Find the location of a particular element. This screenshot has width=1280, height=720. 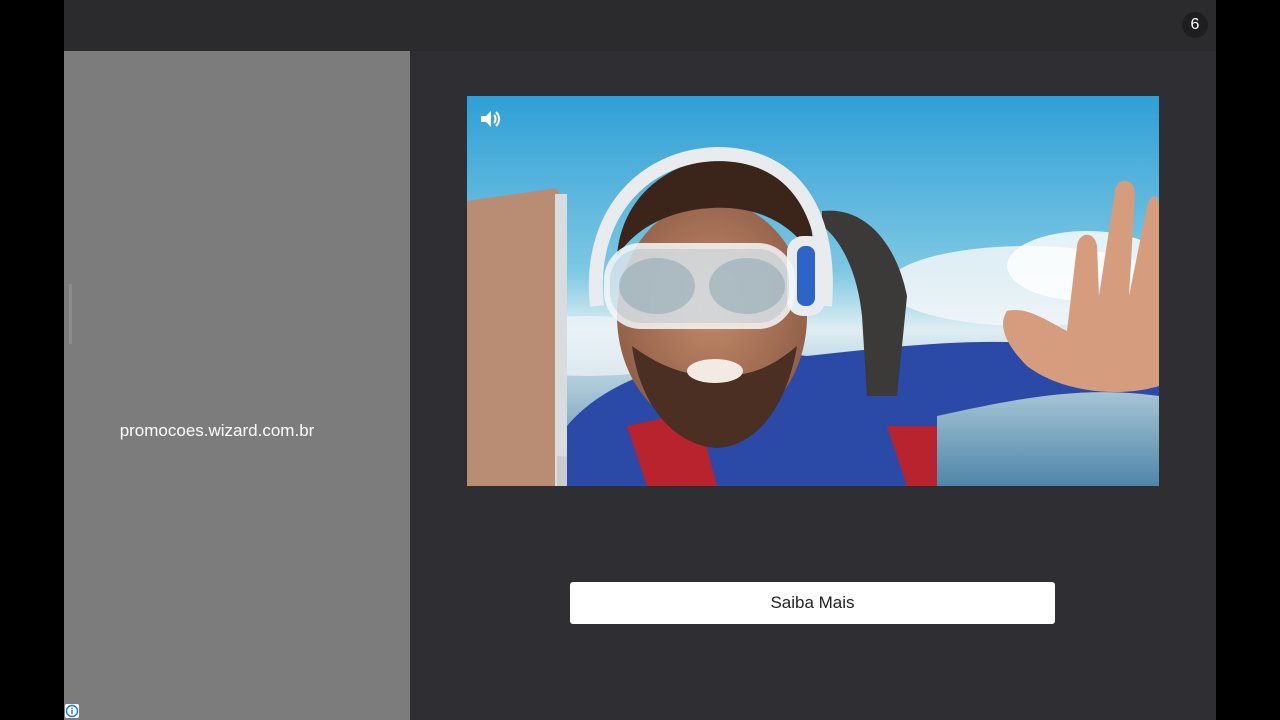

saiba-mais-button: Saiba Mais is located at coordinates (812, 603).